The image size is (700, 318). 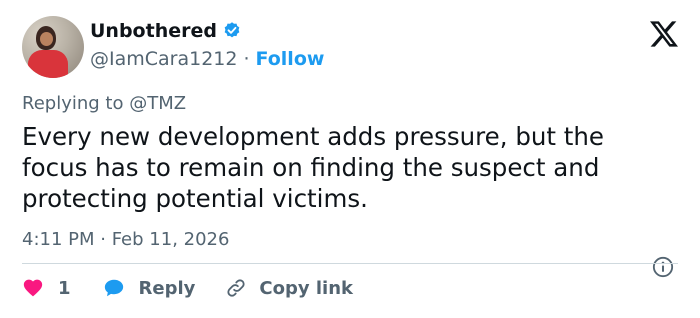 I want to click on replying-to: Replying to @TMZ, so click(x=104, y=103).